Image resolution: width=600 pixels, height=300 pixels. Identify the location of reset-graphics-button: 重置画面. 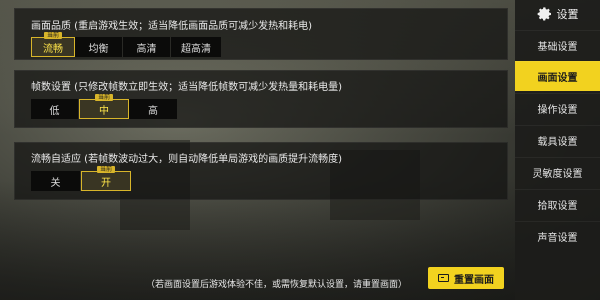
(466, 278).